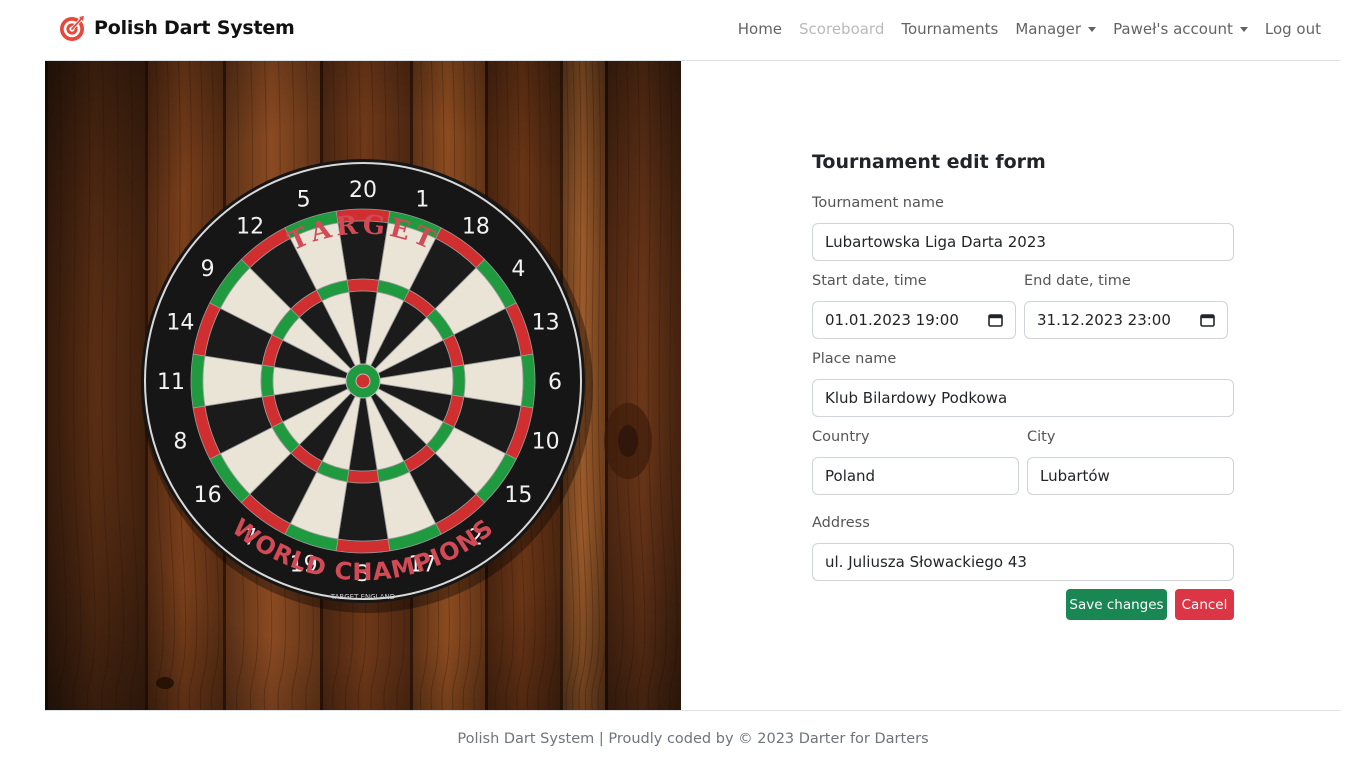 This screenshot has height=766, width=1361. What do you see at coordinates (760, 29) in the screenshot?
I see `nav-home: Home` at bounding box center [760, 29].